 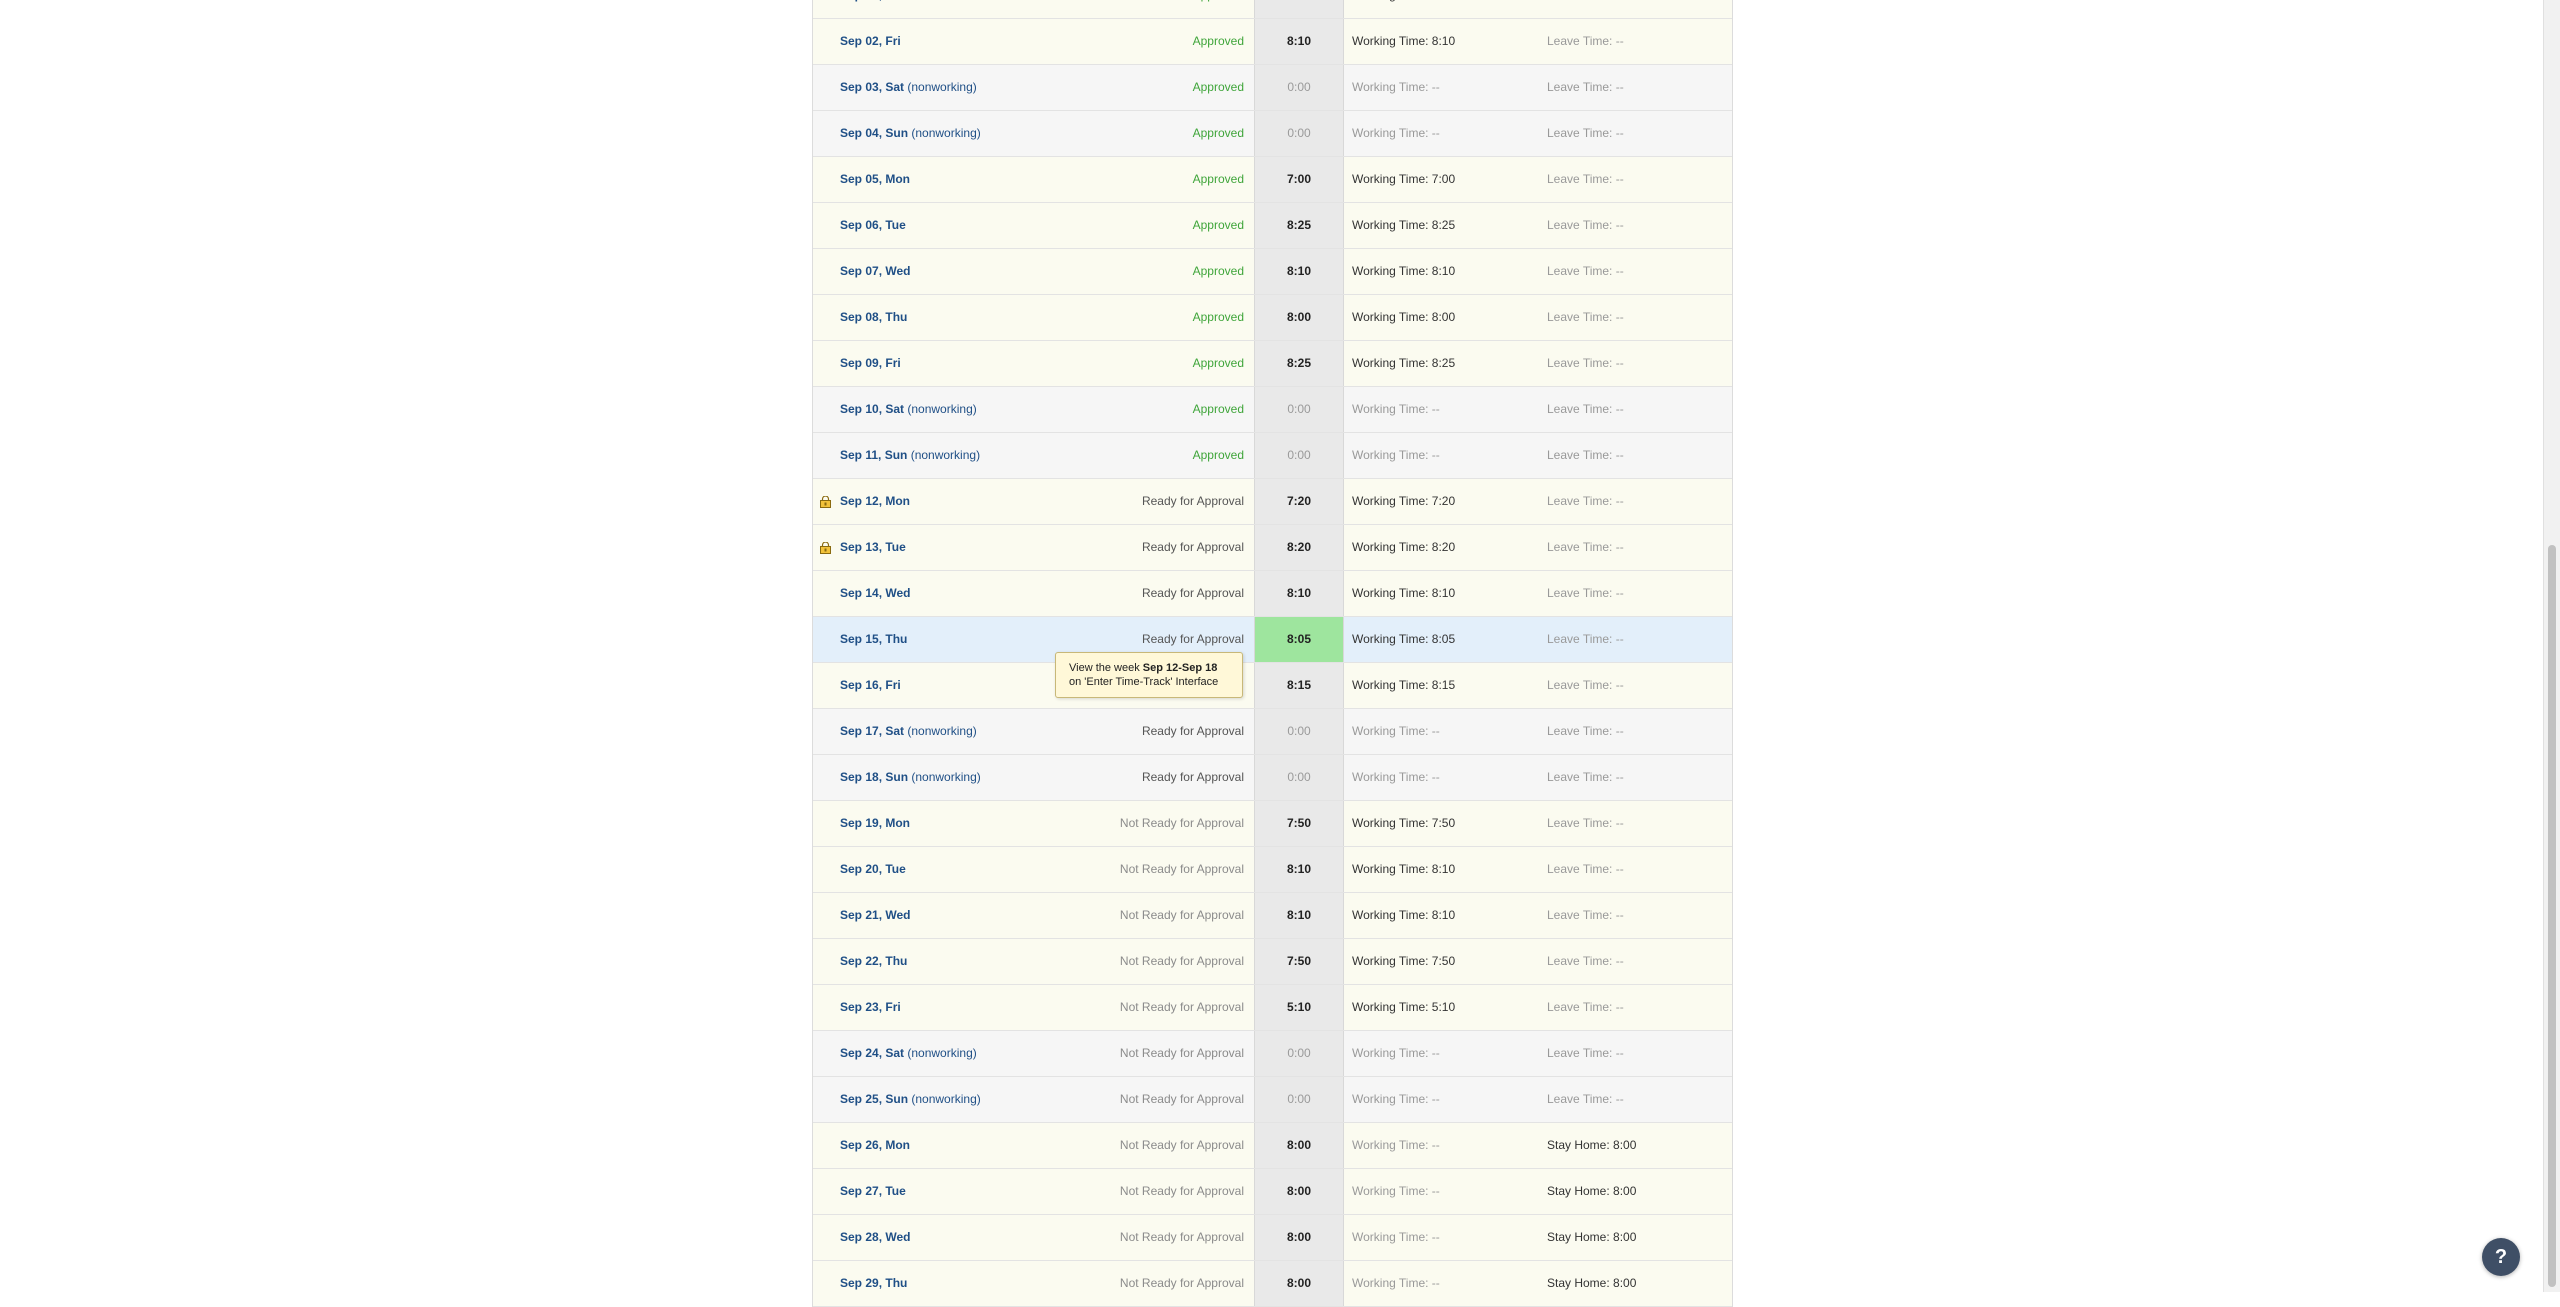 What do you see at coordinates (1299, 685) in the screenshot?
I see `total-hours: 8:15` at bounding box center [1299, 685].